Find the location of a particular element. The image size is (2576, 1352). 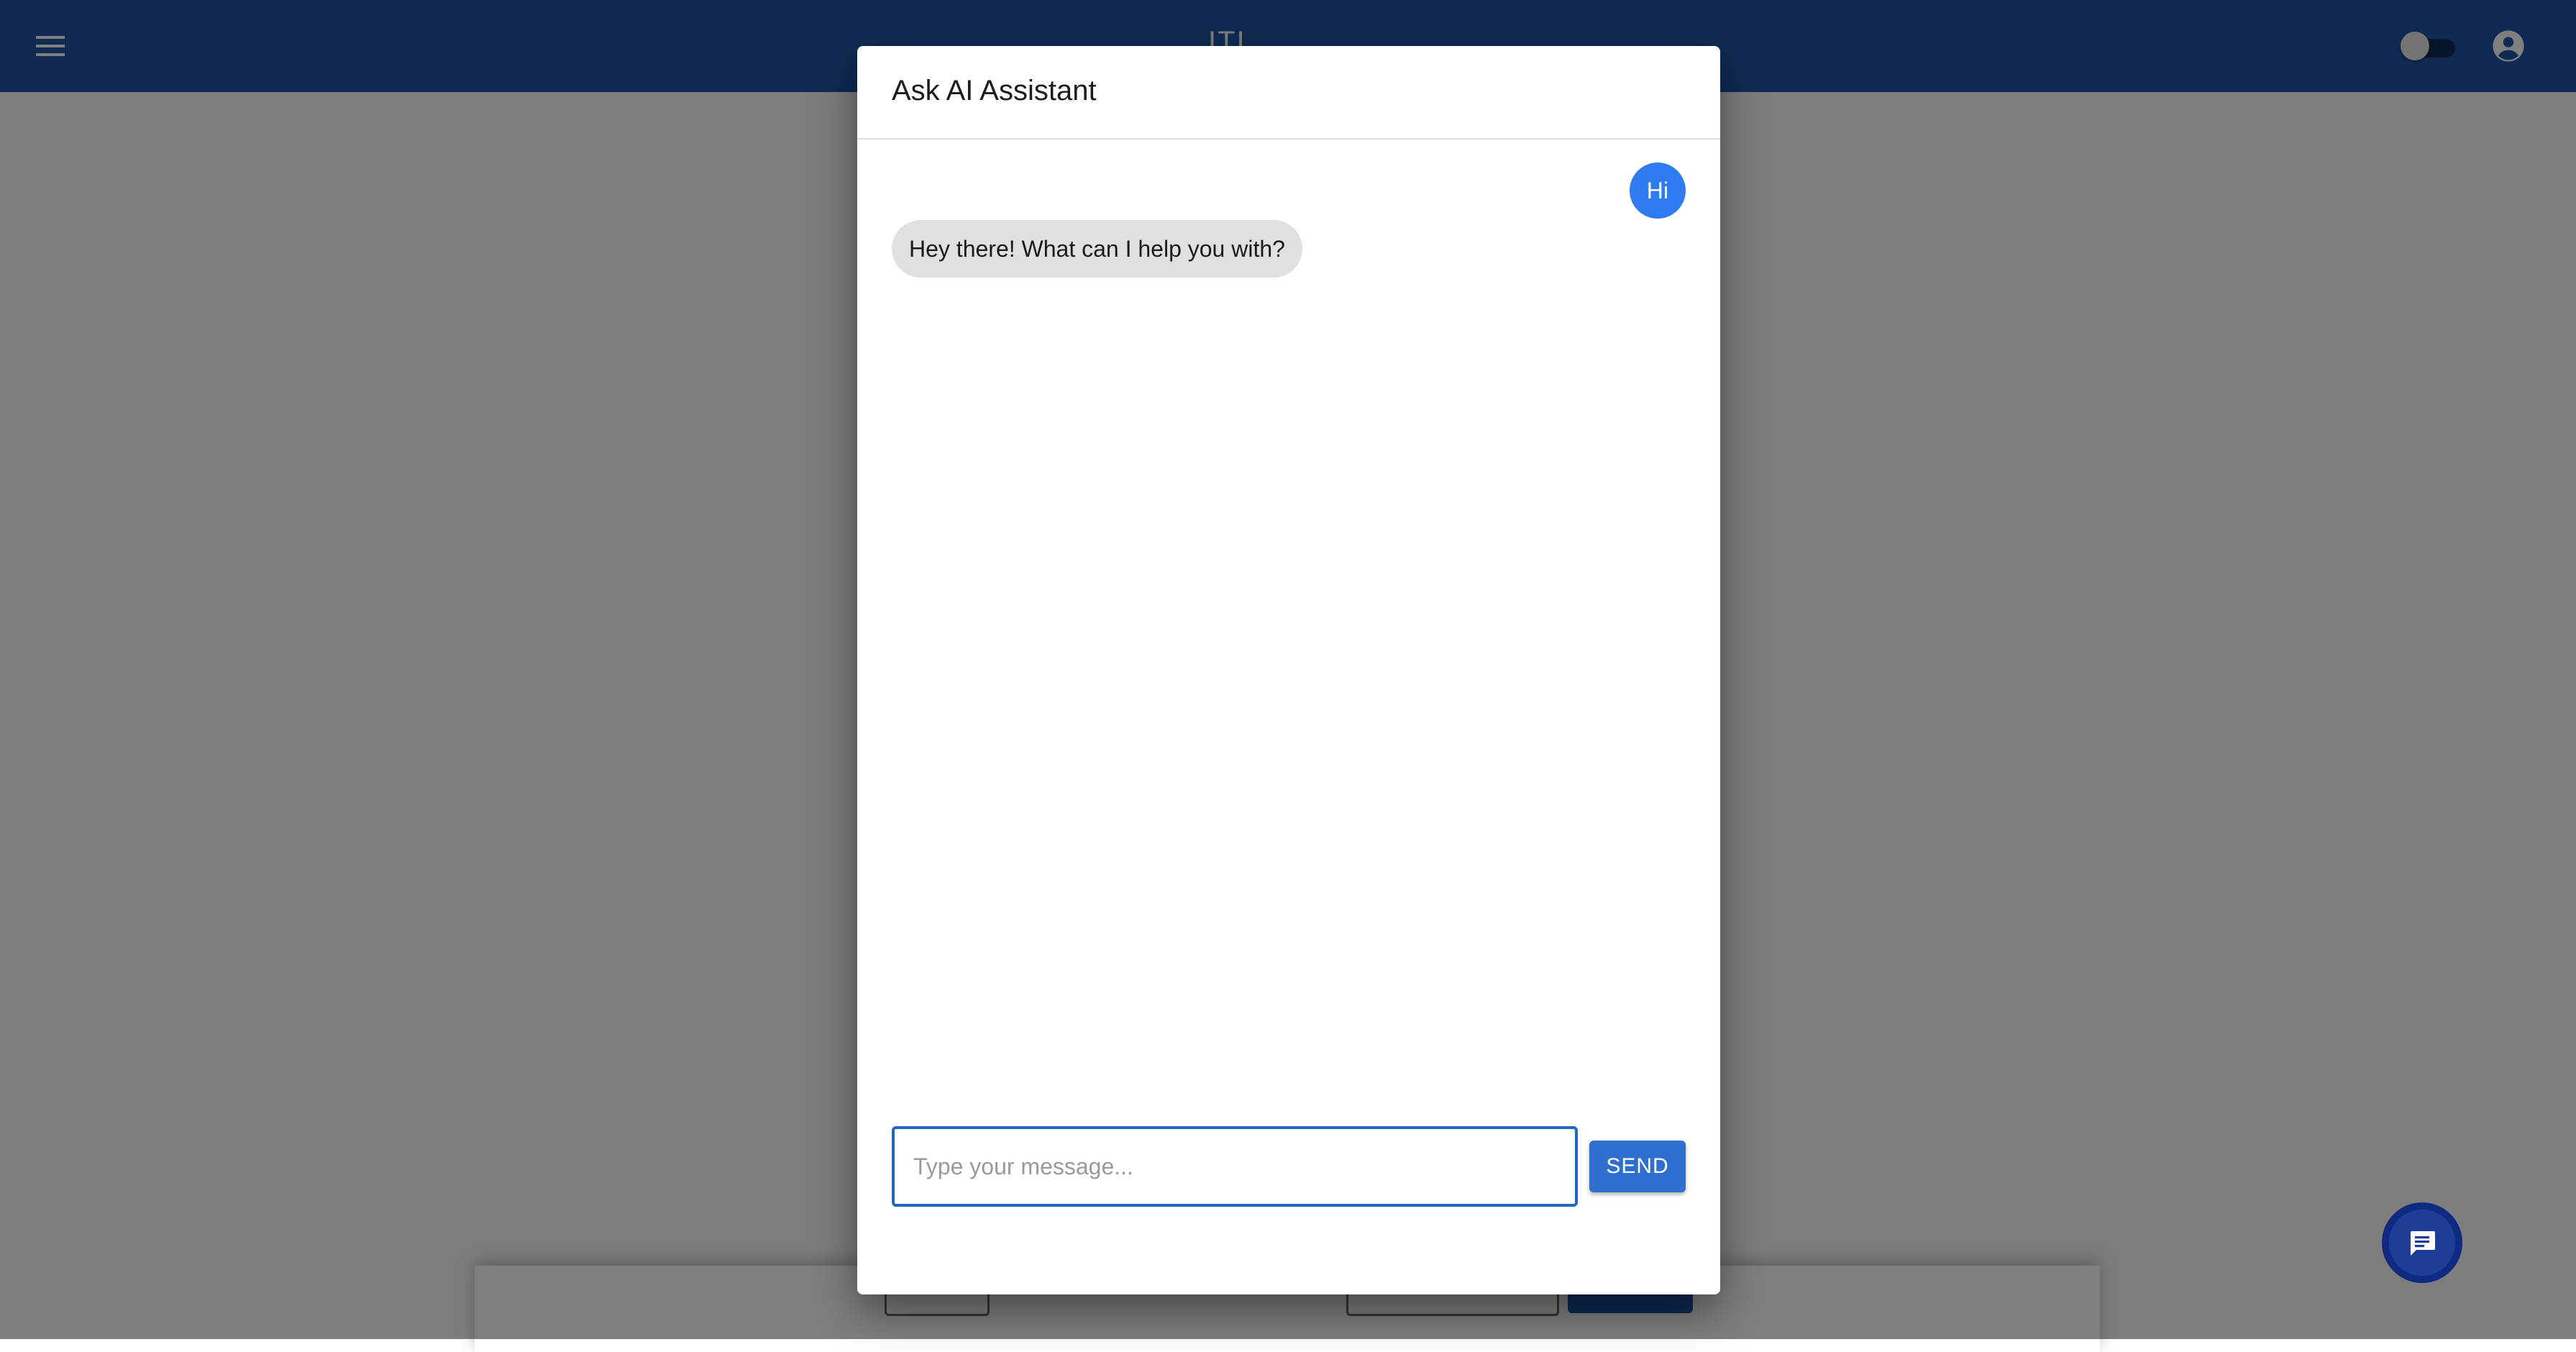

send-button: SEND is located at coordinates (1637, 1167).